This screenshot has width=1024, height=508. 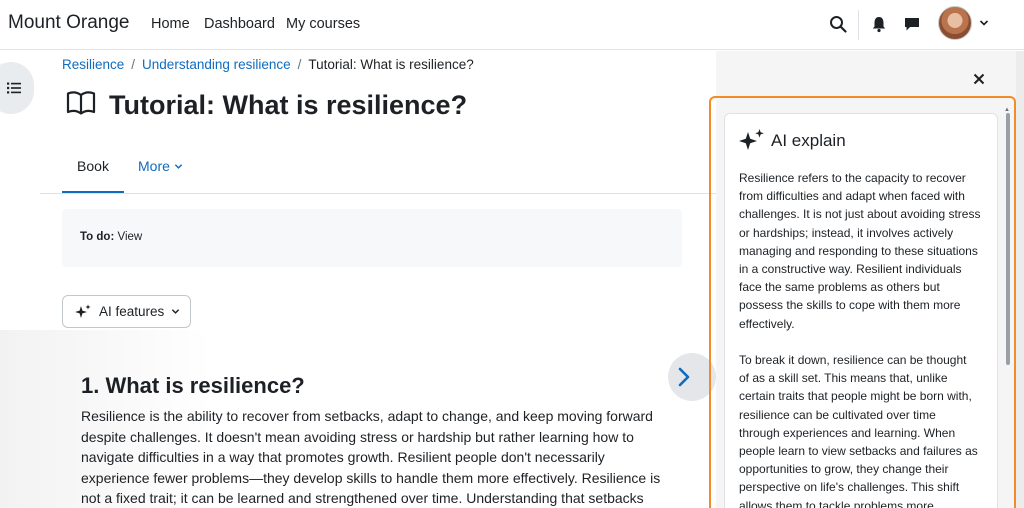 I want to click on nav-home-link: Home, so click(x=170, y=24).